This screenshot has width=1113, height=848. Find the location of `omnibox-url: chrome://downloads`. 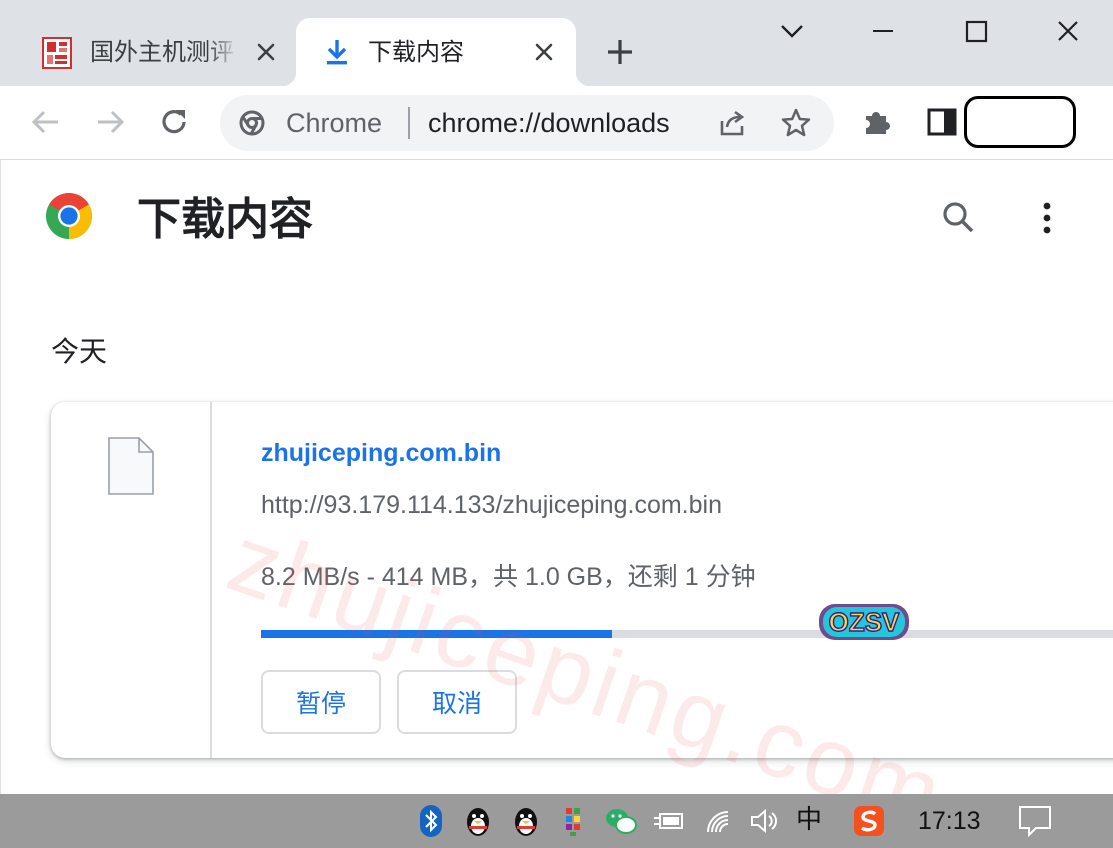

omnibox-url: chrome://downloads is located at coordinates (558, 123).